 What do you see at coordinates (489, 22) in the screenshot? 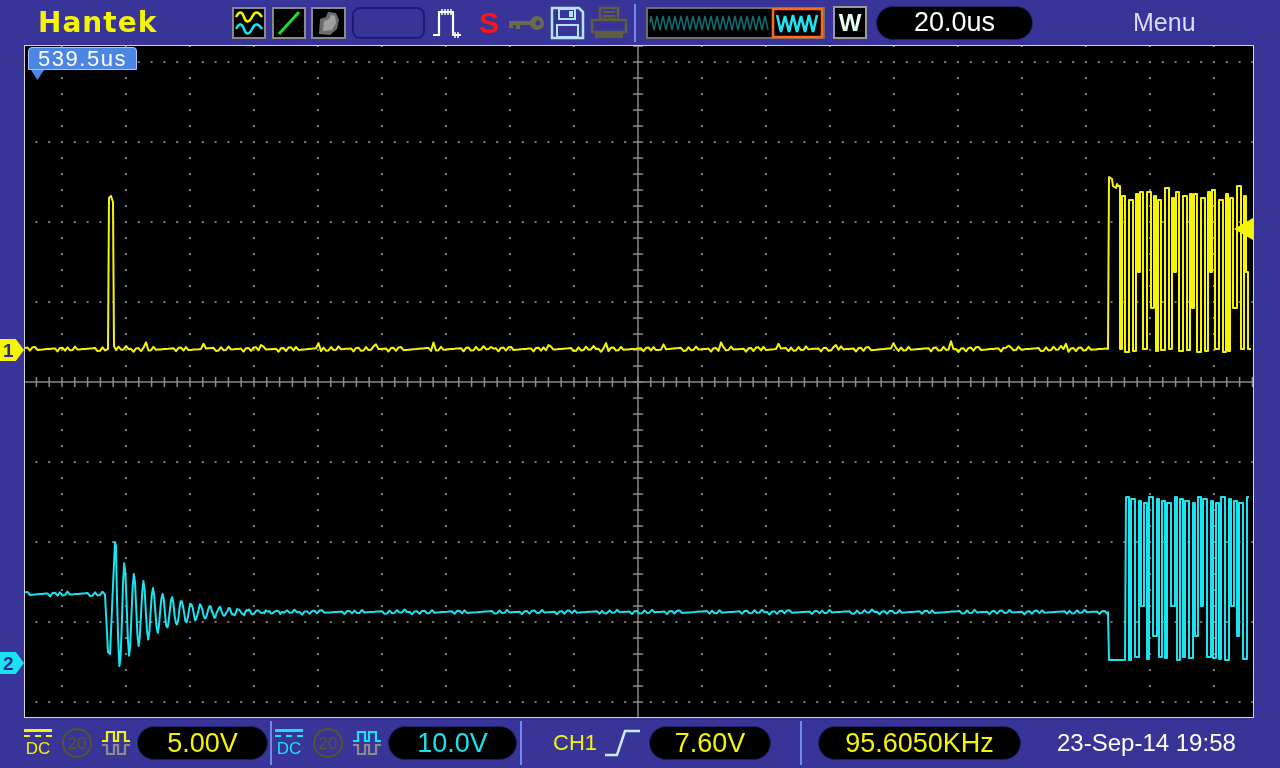
I see `acquisition-status-letter: S` at bounding box center [489, 22].